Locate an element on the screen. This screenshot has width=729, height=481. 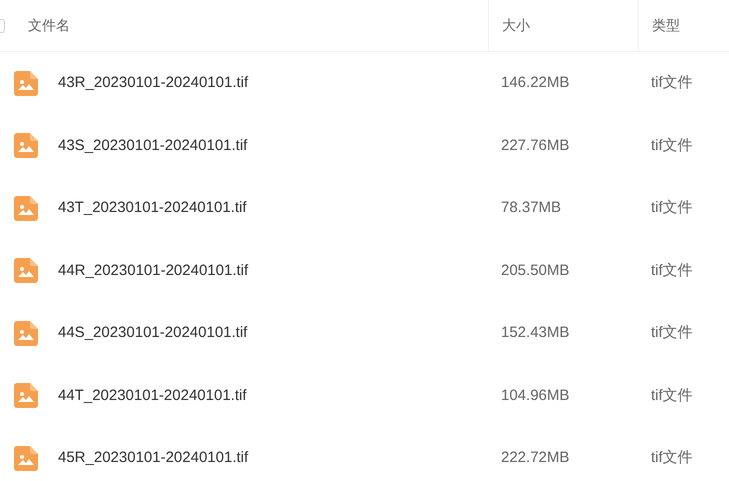
file-size: 78.37MB is located at coordinates (531, 207).